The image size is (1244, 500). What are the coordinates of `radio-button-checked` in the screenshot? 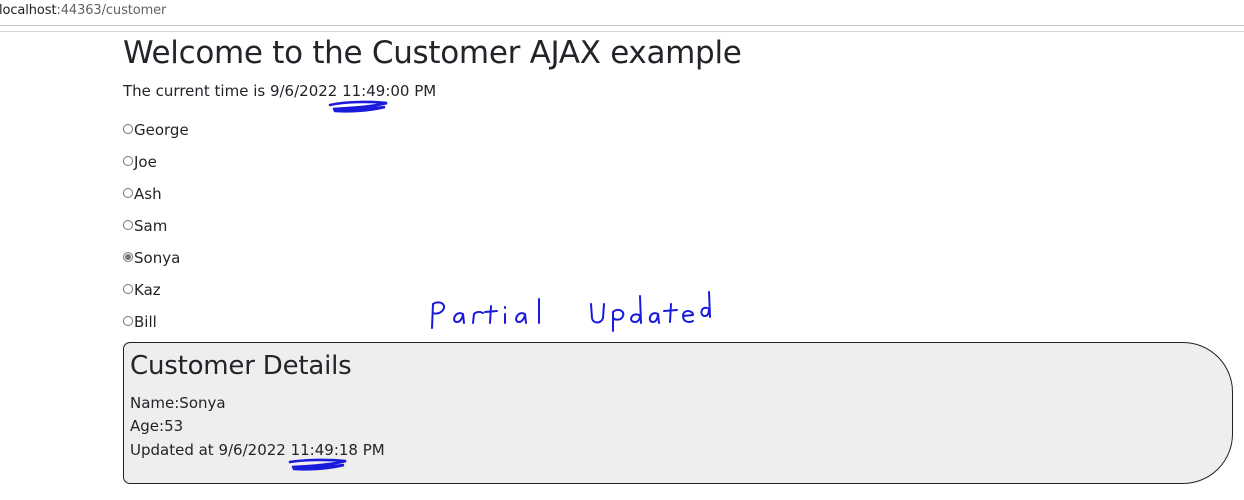 It's located at (128, 257).